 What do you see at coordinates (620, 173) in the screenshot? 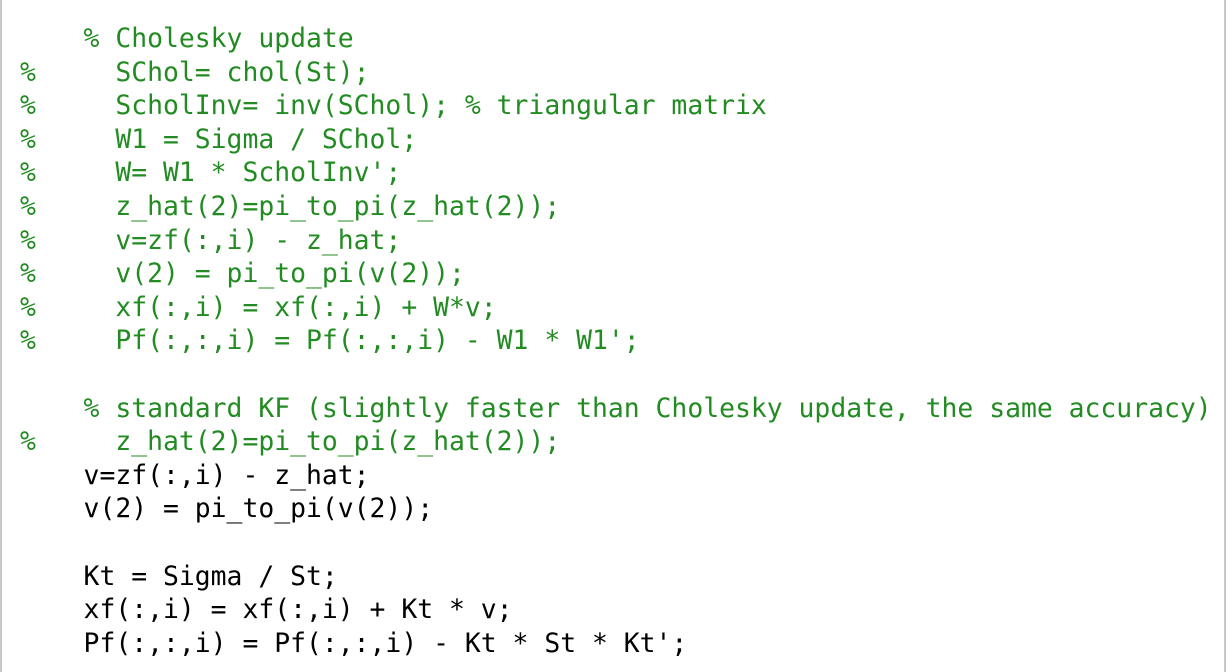
I see `code-line: % W= W1 * ScholInv';` at bounding box center [620, 173].